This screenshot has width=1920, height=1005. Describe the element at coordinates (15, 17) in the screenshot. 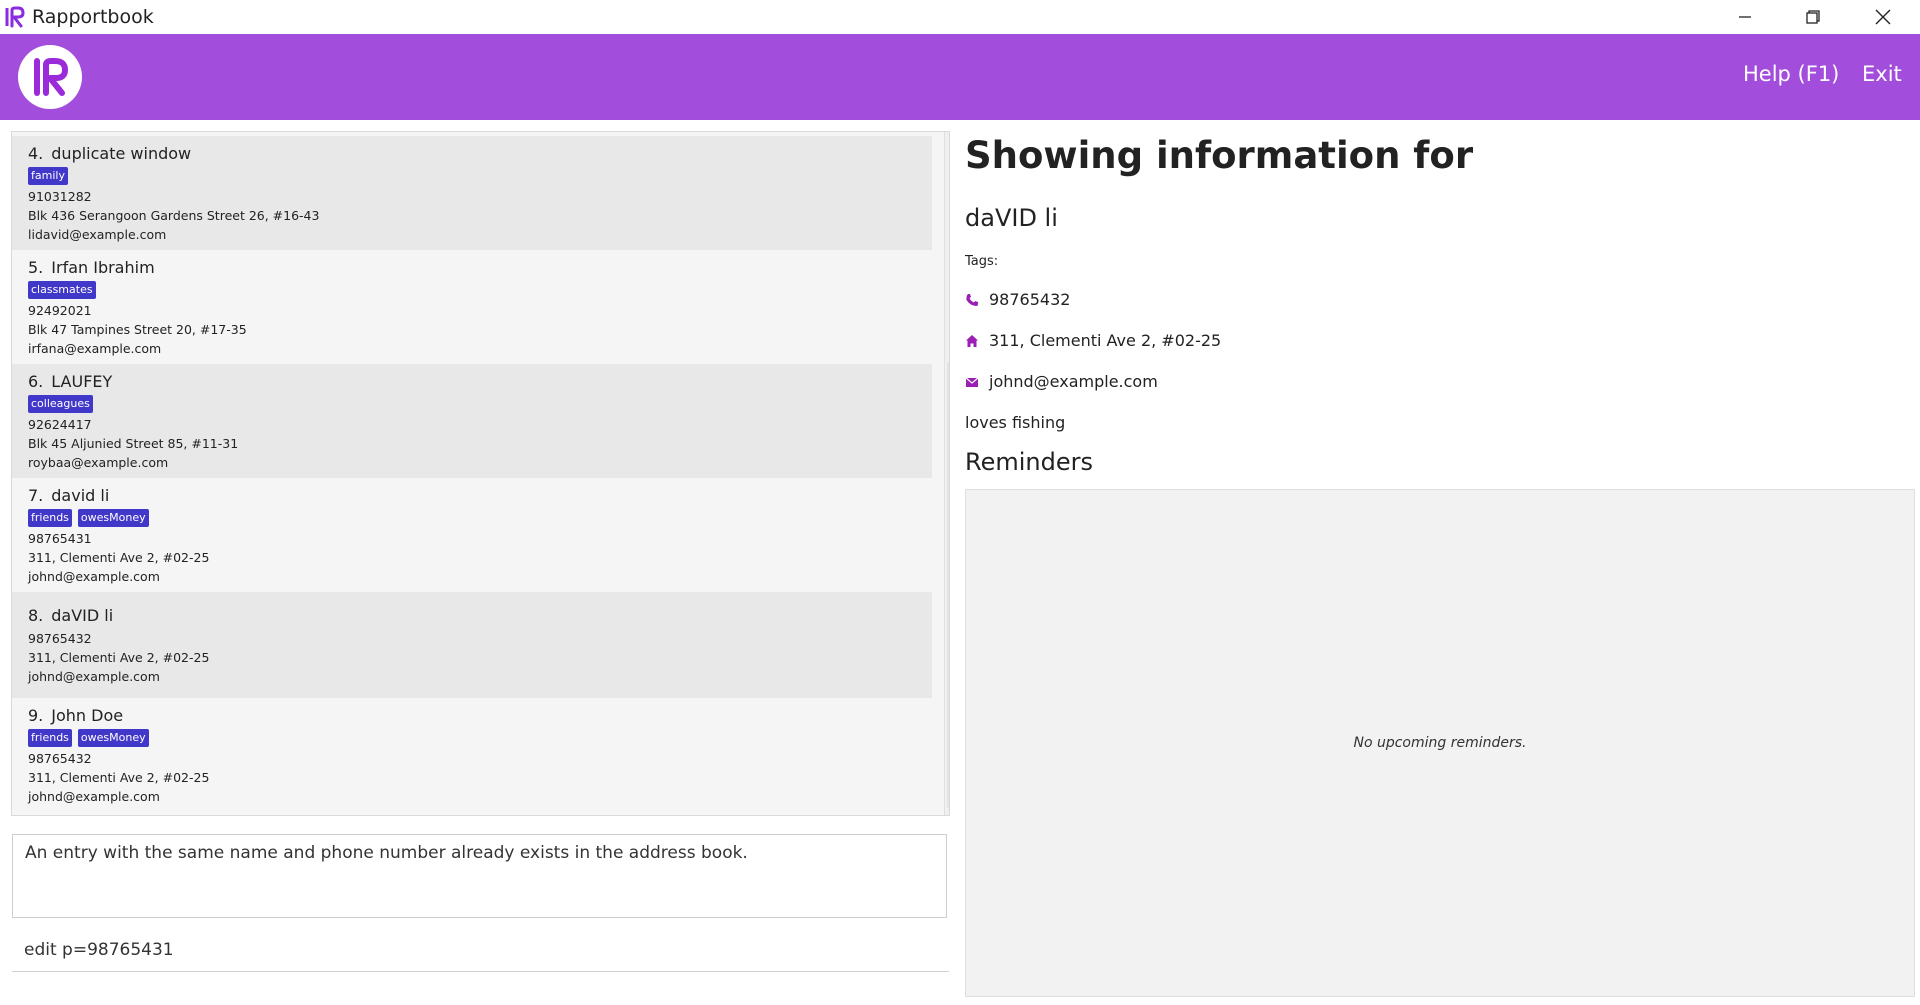

I see `app-logo-icon` at that location.